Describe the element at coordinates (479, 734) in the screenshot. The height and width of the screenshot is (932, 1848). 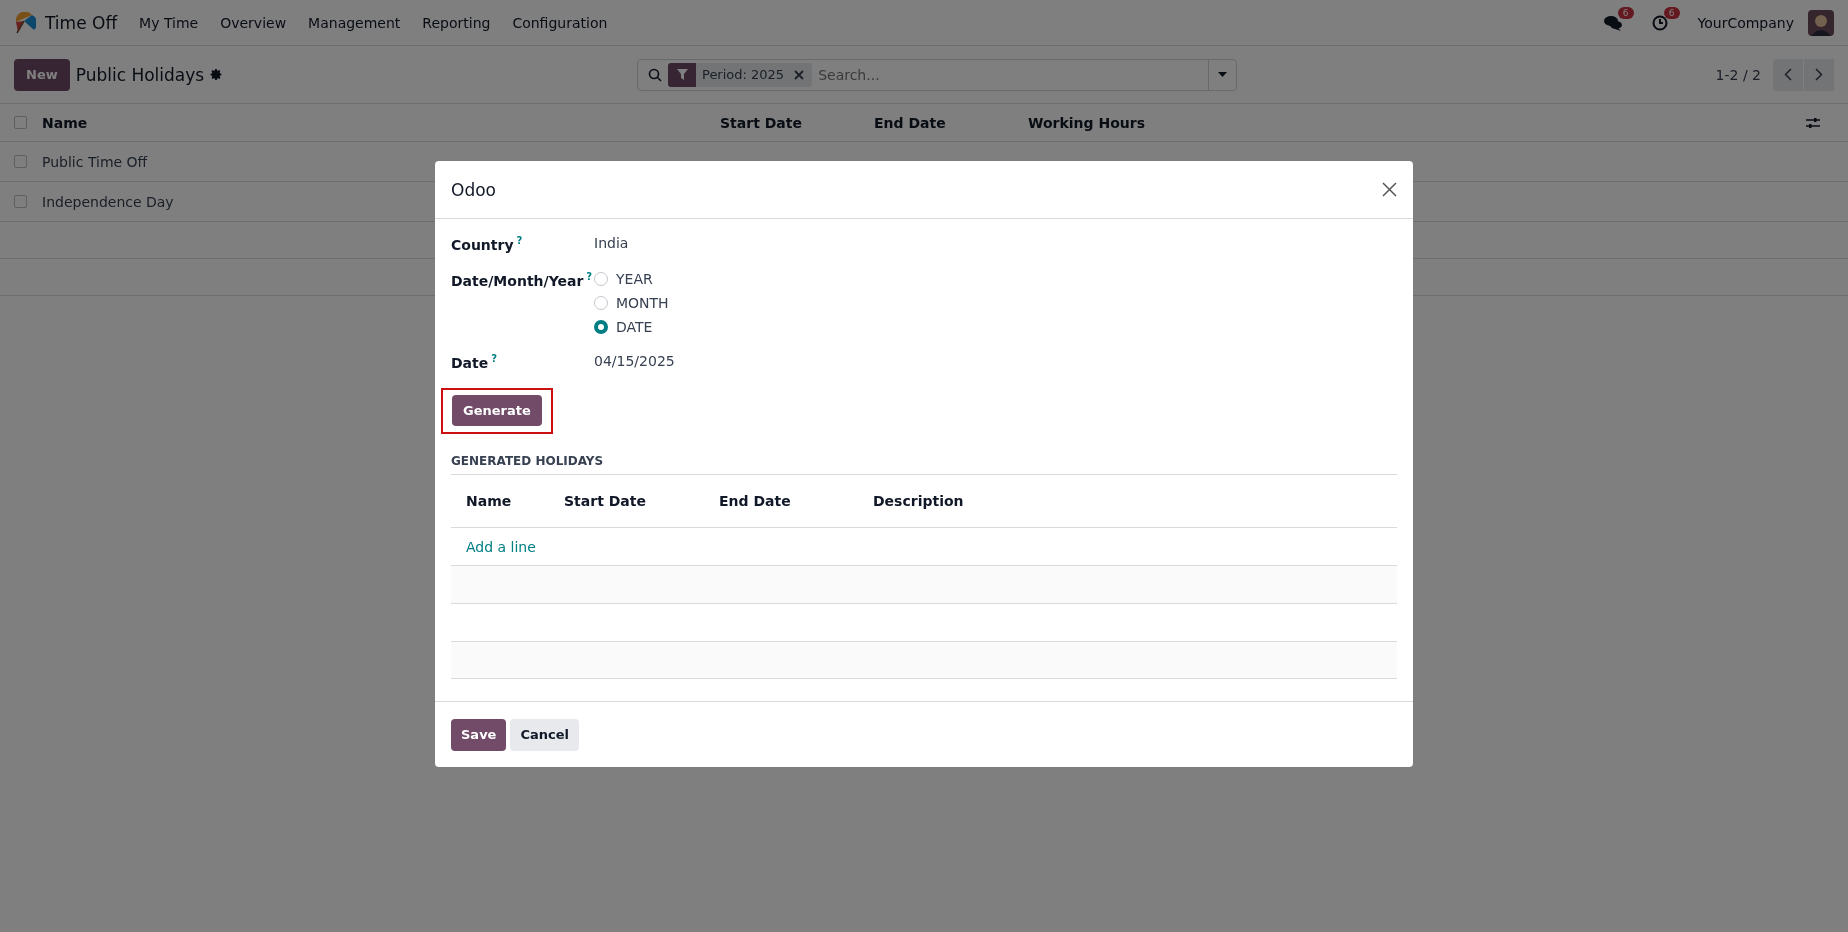
I see `save-button: Save` at that location.